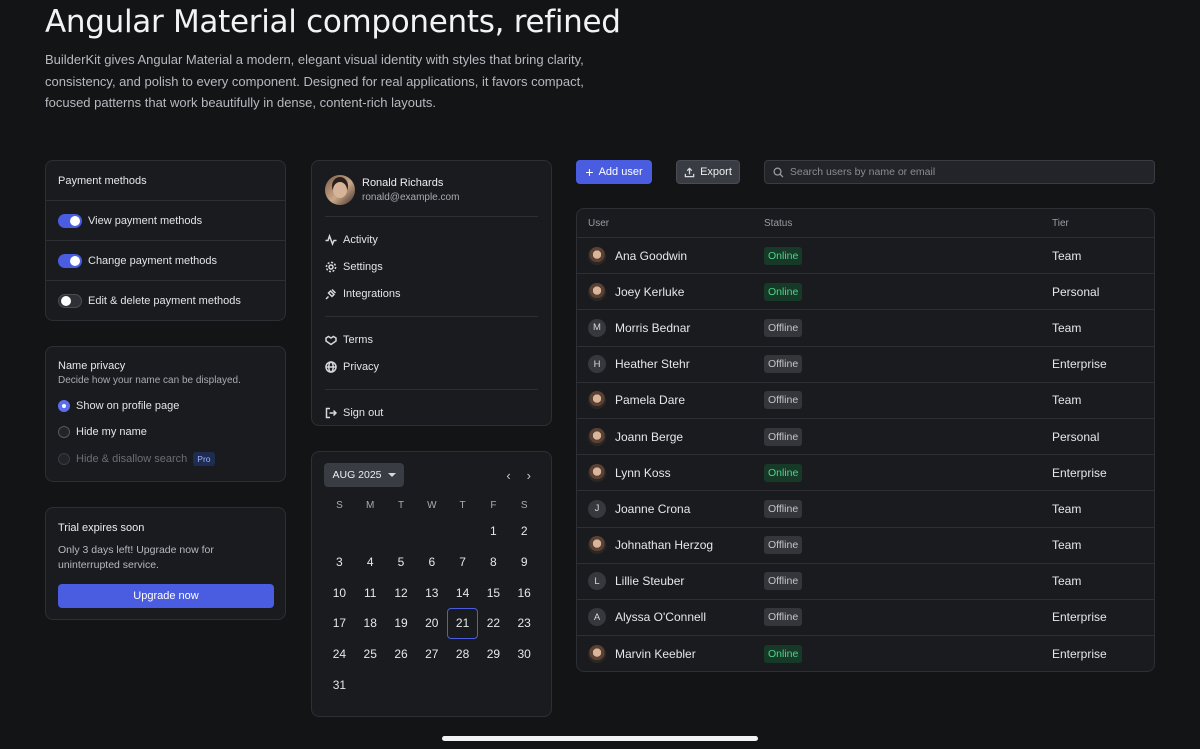  What do you see at coordinates (92, 366) in the screenshot?
I see `name-privacy-title: Name privacy` at bounding box center [92, 366].